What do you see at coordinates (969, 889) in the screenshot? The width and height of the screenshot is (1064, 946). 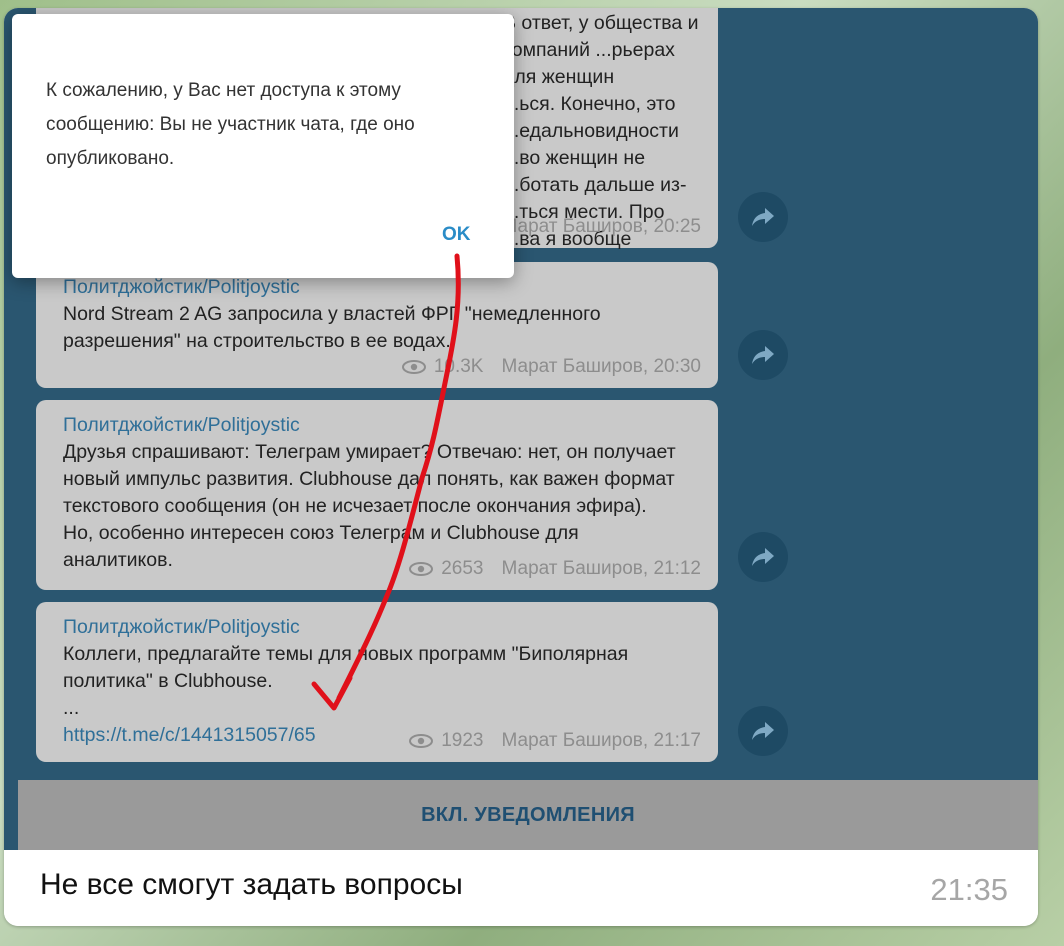 I see `caption-time: 21:35` at bounding box center [969, 889].